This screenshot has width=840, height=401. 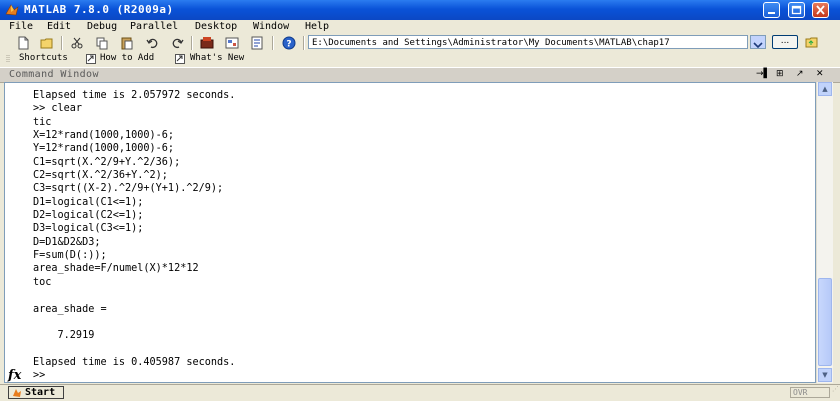 What do you see at coordinates (12, 10) in the screenshot?
I see `matlab-logo-icon` at bounding box center [12, 10].